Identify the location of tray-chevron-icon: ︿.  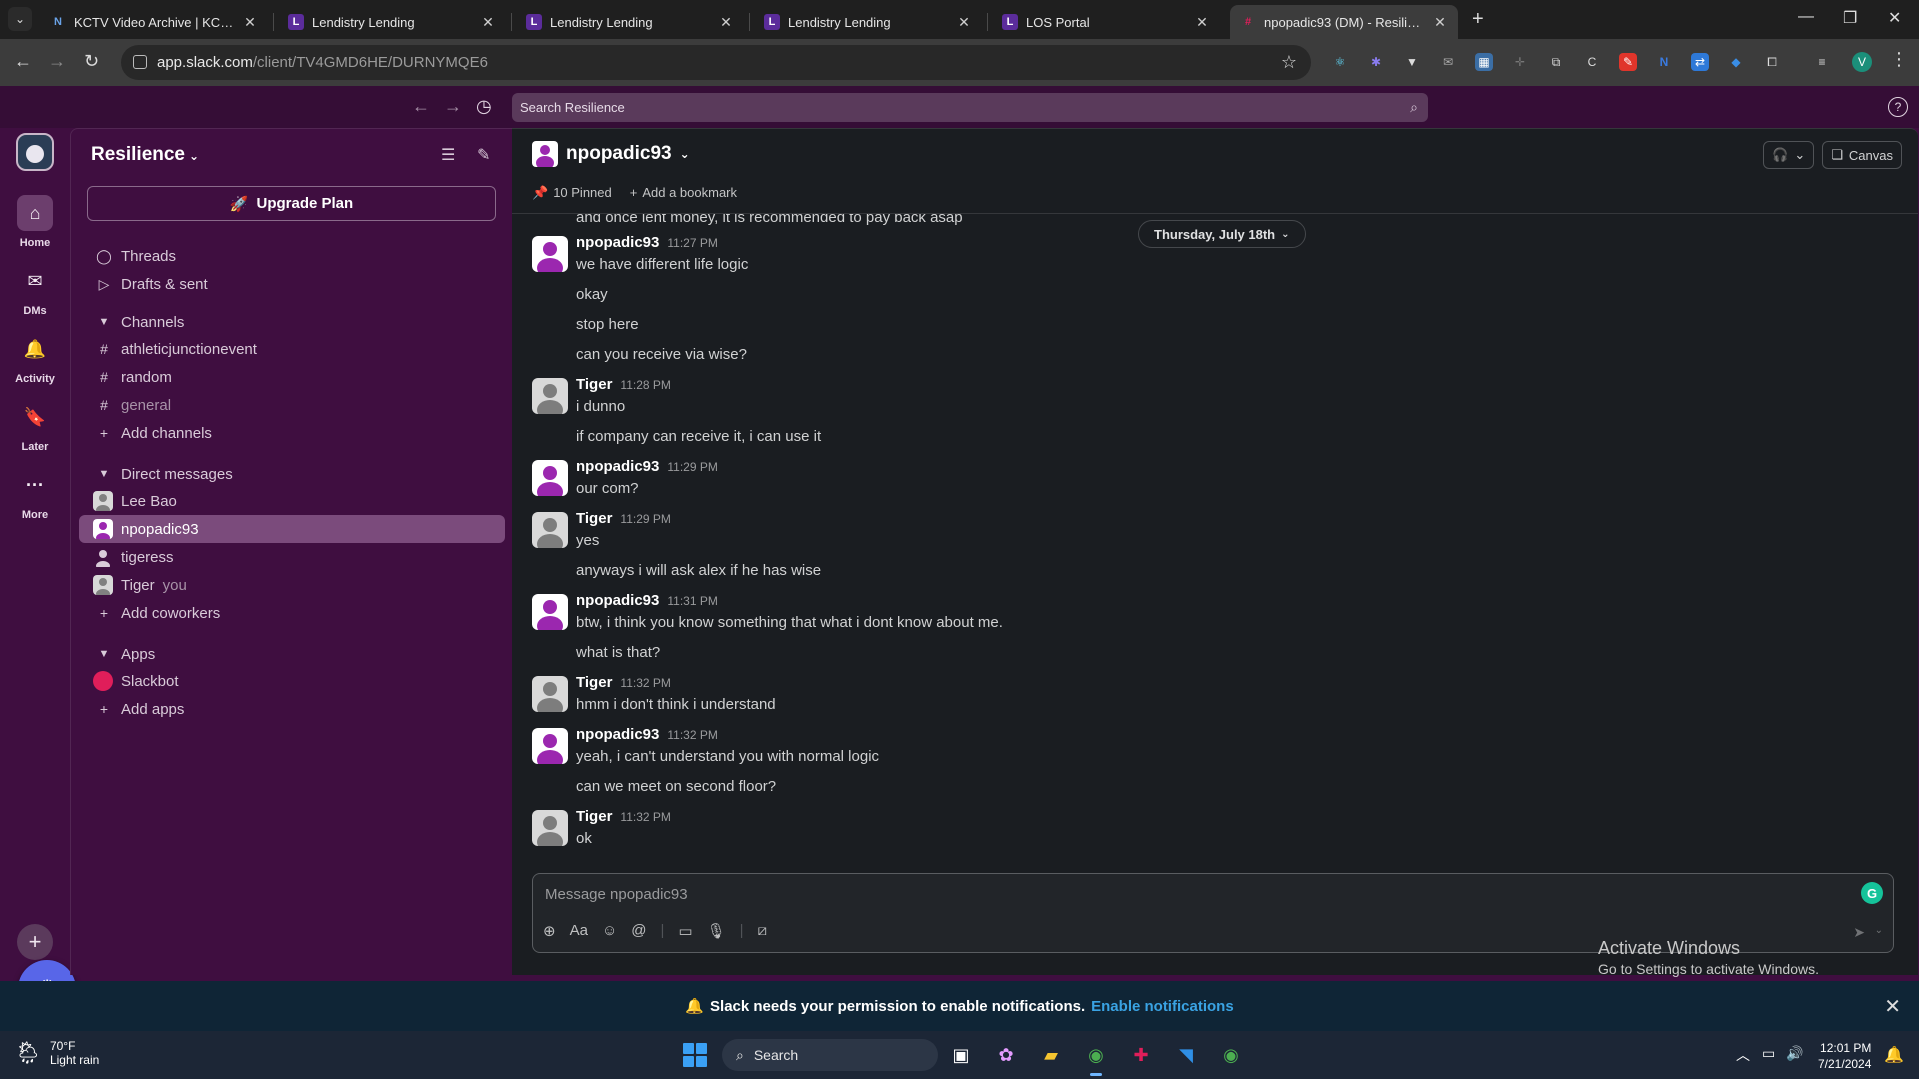
(1743, 1055).